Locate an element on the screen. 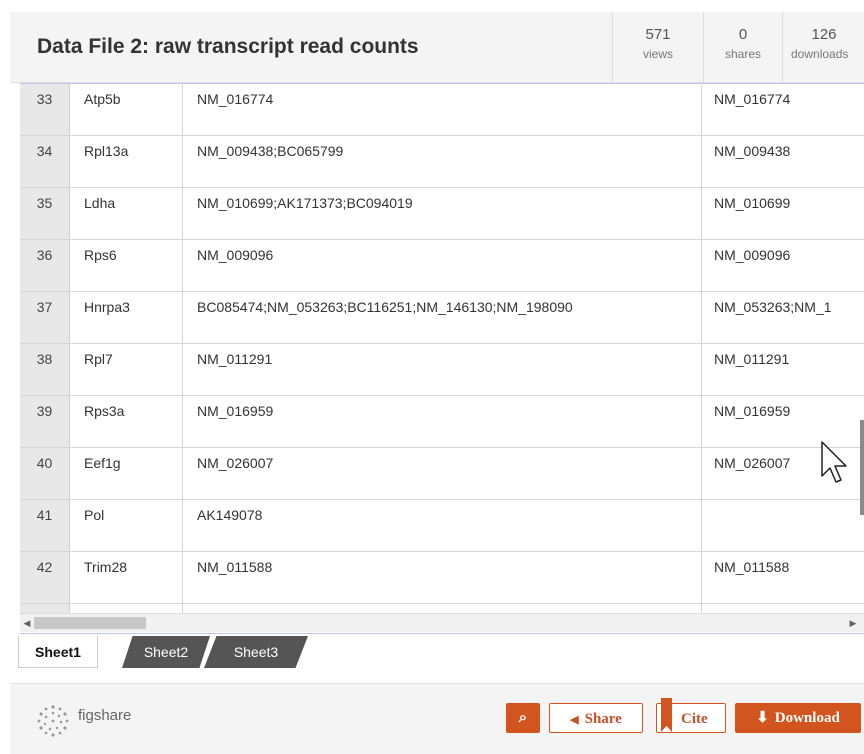  search-button: ⌕ is located at coordinates (523, 718).